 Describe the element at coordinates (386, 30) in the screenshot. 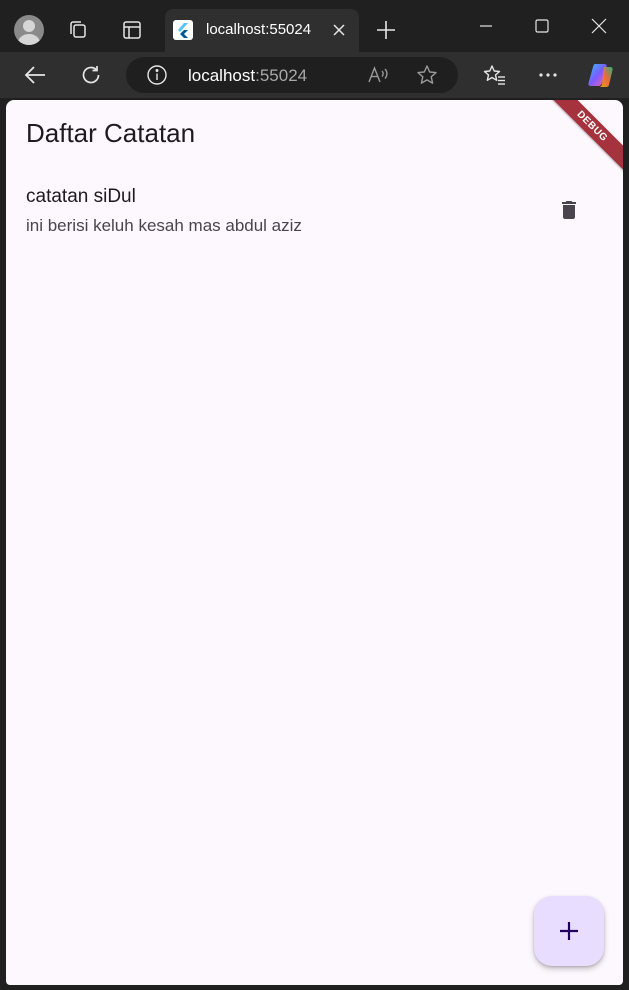

I see `new-tab-icon` at that location.